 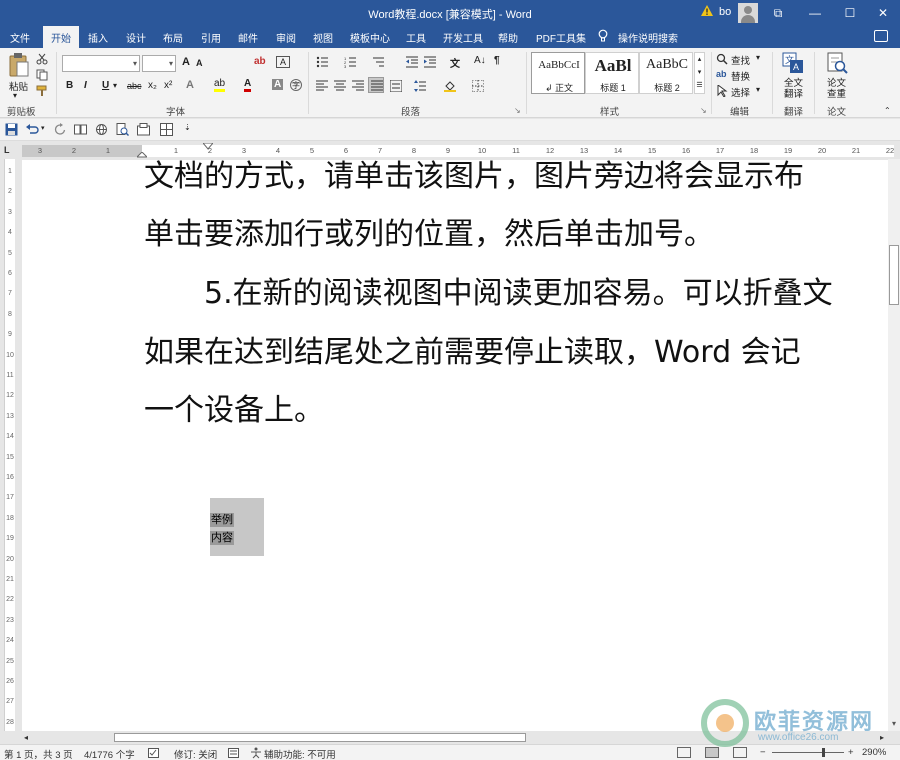 What do you see at coordinates (322, 86) in the screenshot?
I see `align-left-icon` at bounding box center [322, 86].